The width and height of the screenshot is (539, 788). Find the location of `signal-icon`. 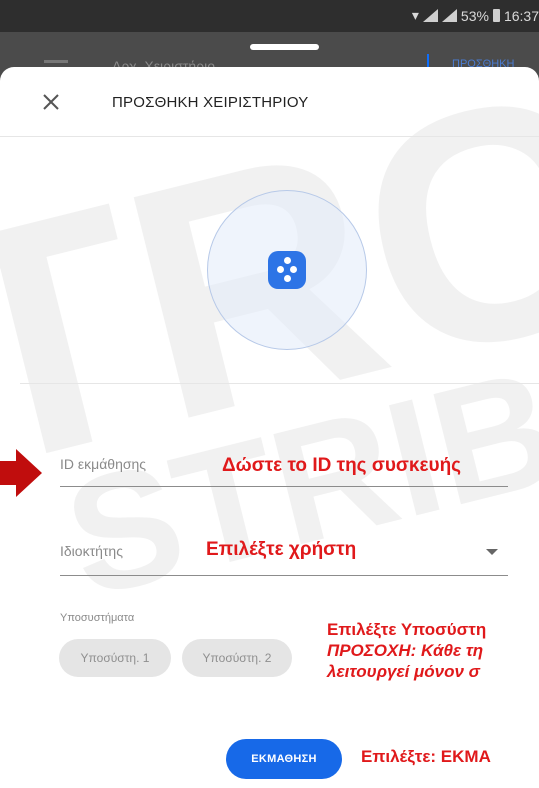

signal-icon is located at coordinates (430, 15).